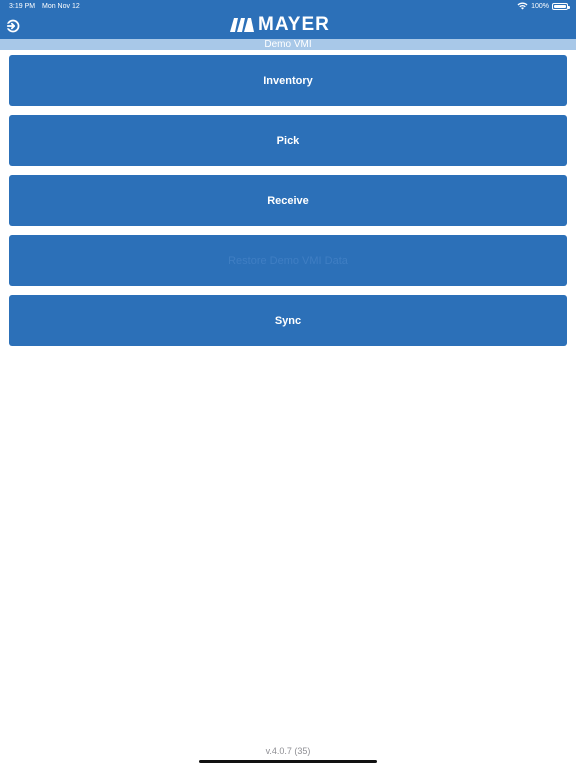  Describe the element at coordinates (288, 44) in the screenshot. I see `page-subtitle: Demo VMI` at that location.